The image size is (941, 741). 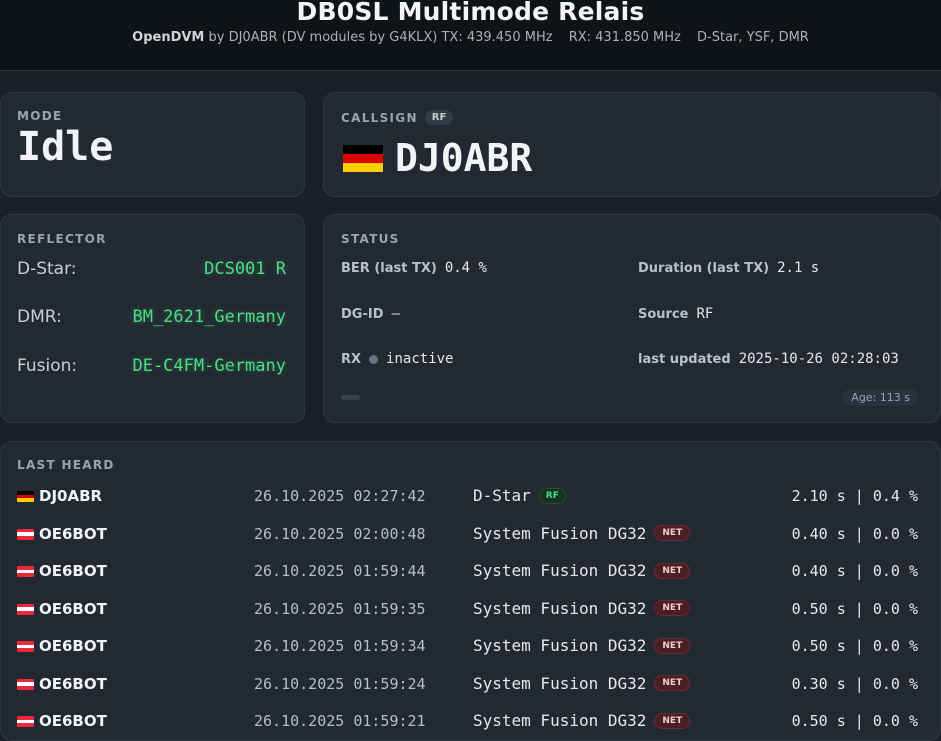 What do you see at coordinates (350, 397) in the screenshot?
I see `status-progress-bar` at bounding box center [350, 397].